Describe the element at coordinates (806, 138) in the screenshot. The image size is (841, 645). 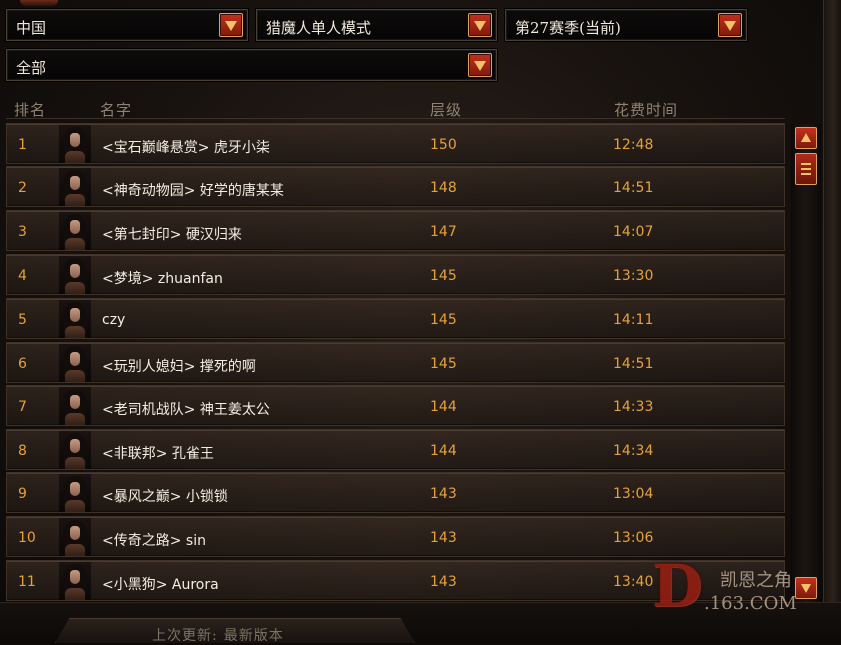
I see `arrow-up-icon` at that location.